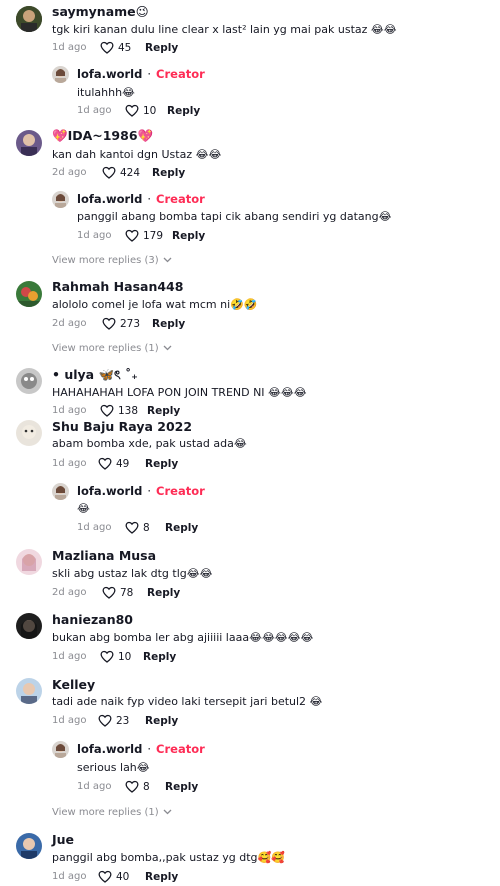 Image resolution: width=500 pixels, height=886 pixels. What do you see at coordinates (128, 410) in the screenshot?
I see `like-count: 138` at bounding box center [128, 410].